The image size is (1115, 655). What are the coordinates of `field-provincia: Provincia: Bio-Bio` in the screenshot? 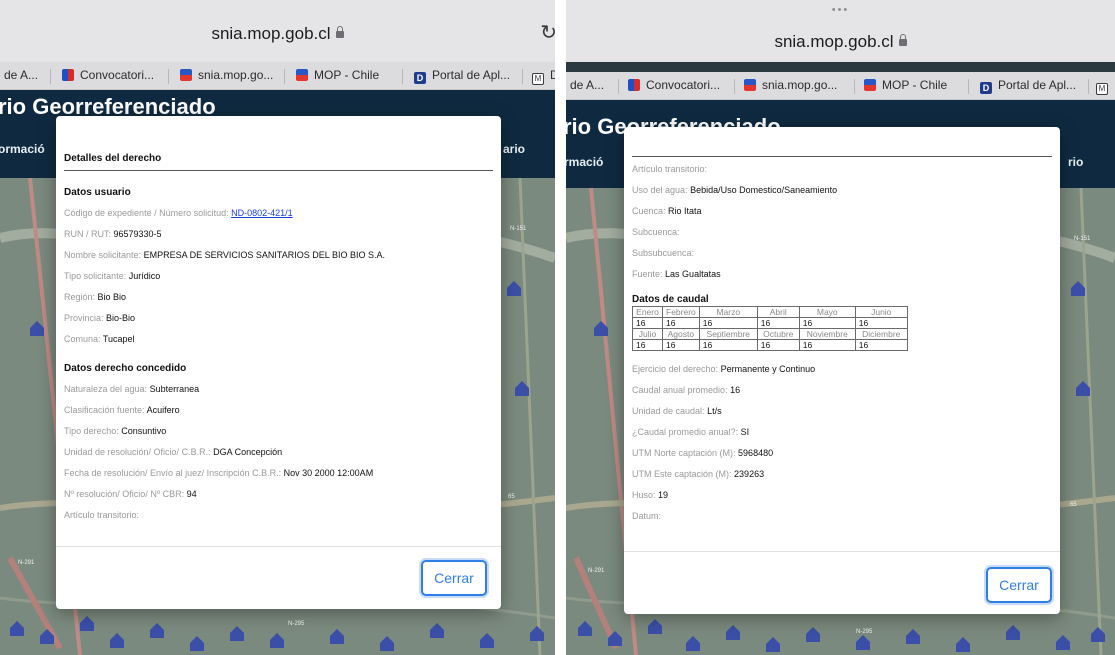 It's located at (100, 318).